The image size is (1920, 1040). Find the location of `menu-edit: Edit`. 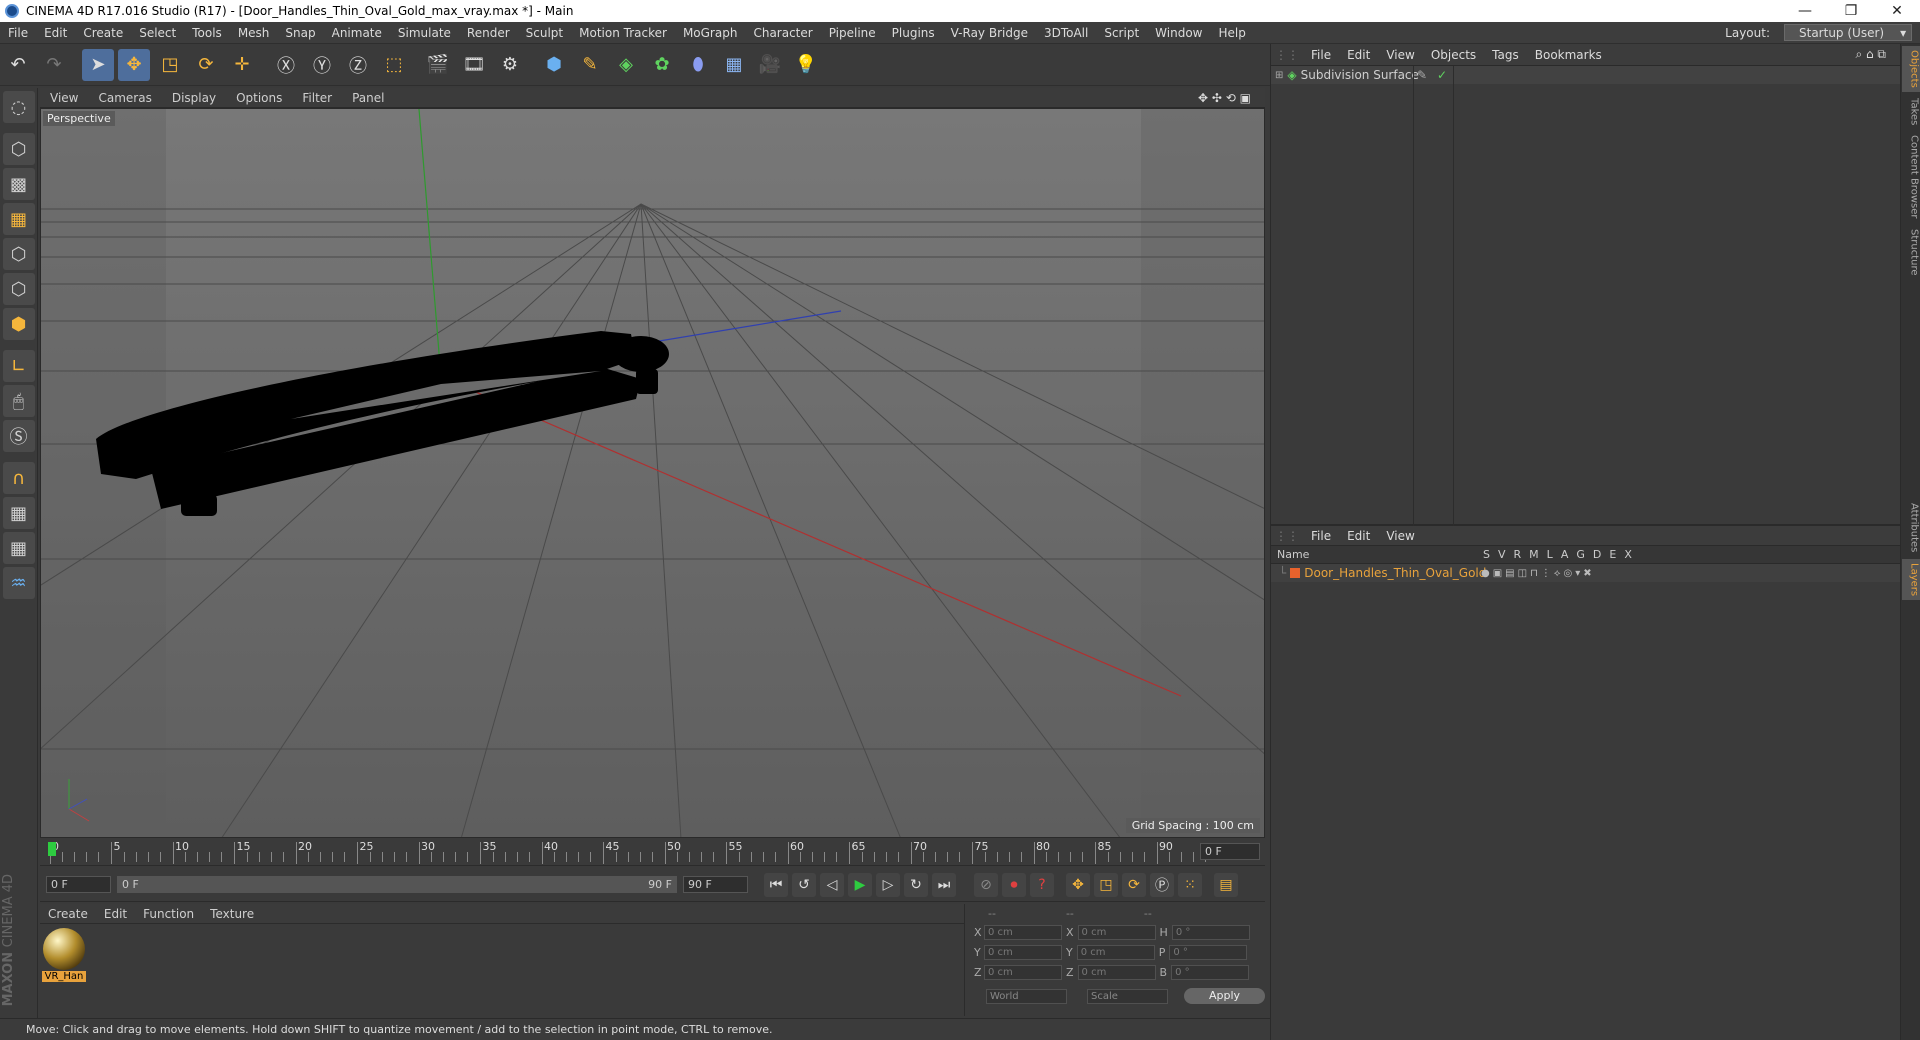

menu-edit: Edit is located at coordinates (55, 33).